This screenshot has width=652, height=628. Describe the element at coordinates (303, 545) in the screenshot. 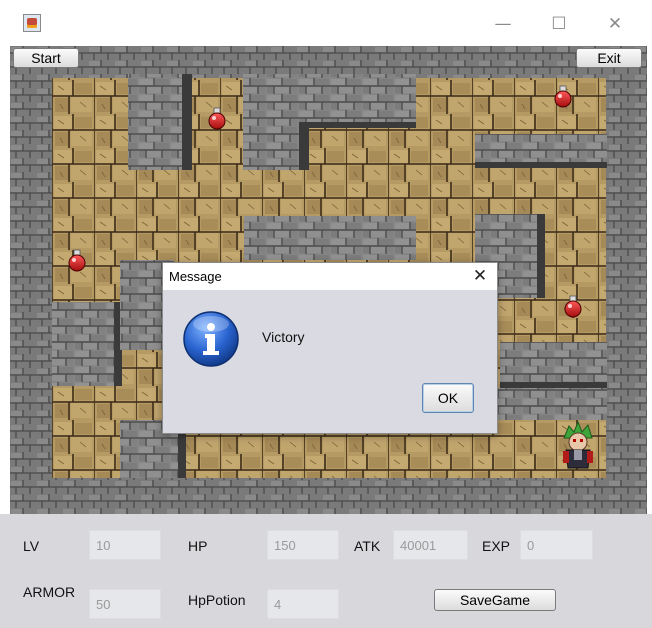

I see `hp-field: 150` at that location.